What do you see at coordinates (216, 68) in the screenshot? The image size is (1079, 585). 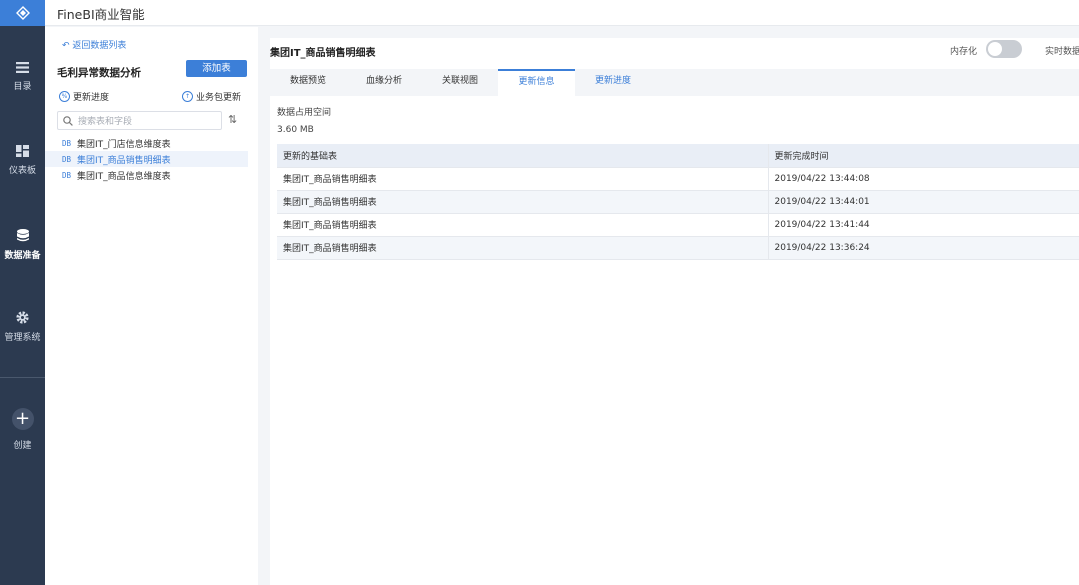 I see `add-table-button: 添加表` at bounding box center [216, 68].